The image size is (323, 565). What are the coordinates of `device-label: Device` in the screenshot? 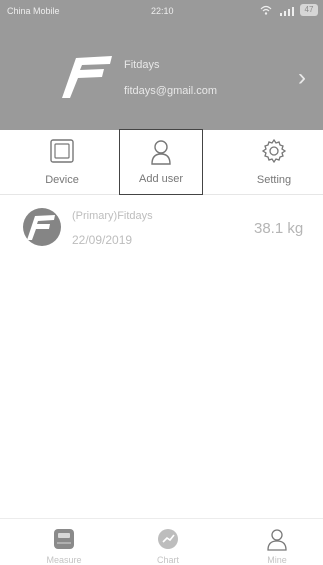 It's located at (62, 180).